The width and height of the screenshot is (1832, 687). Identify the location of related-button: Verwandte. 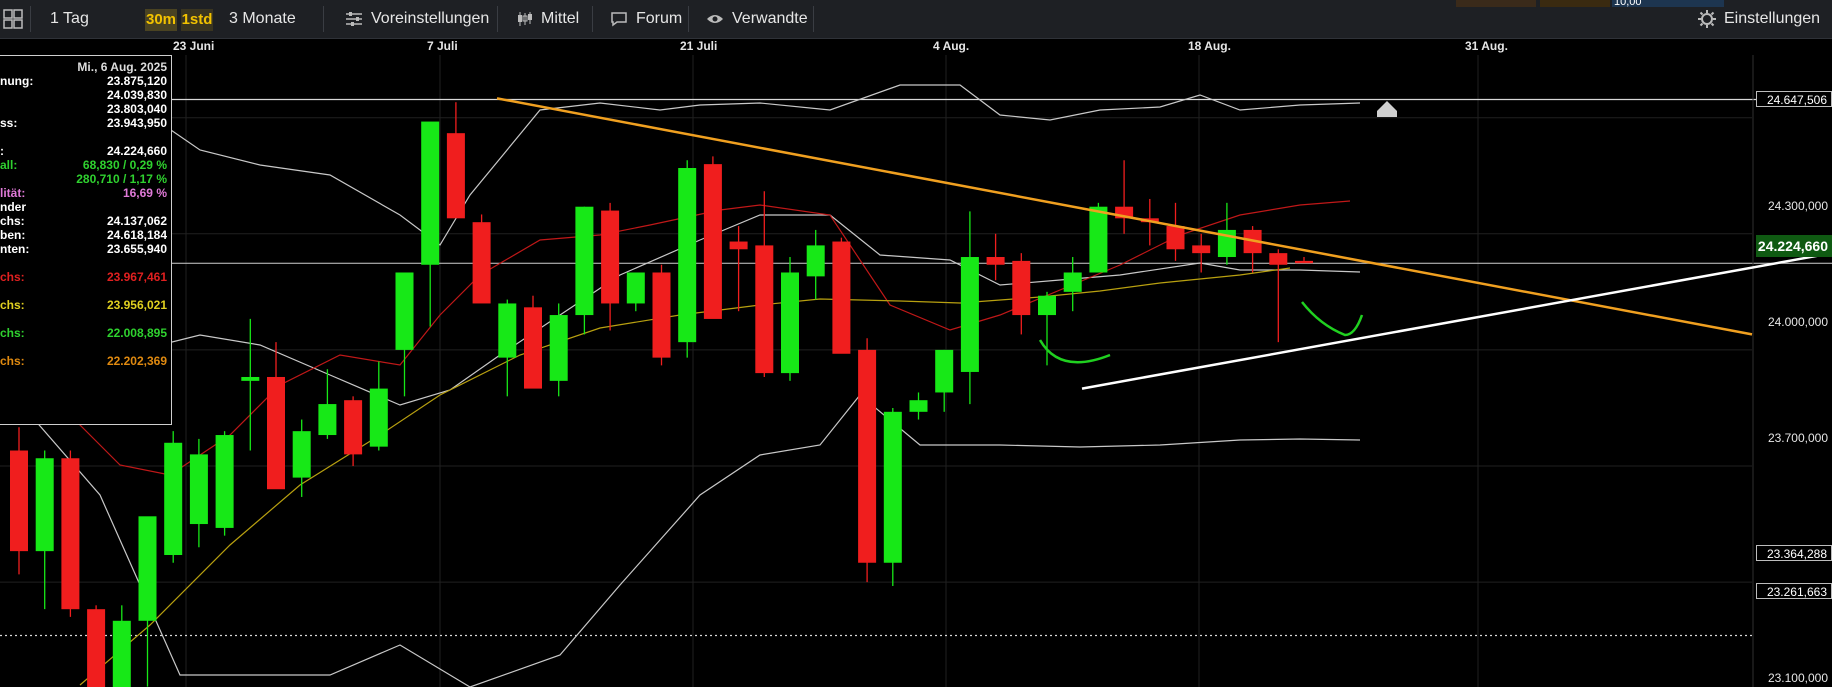
(757, 19).